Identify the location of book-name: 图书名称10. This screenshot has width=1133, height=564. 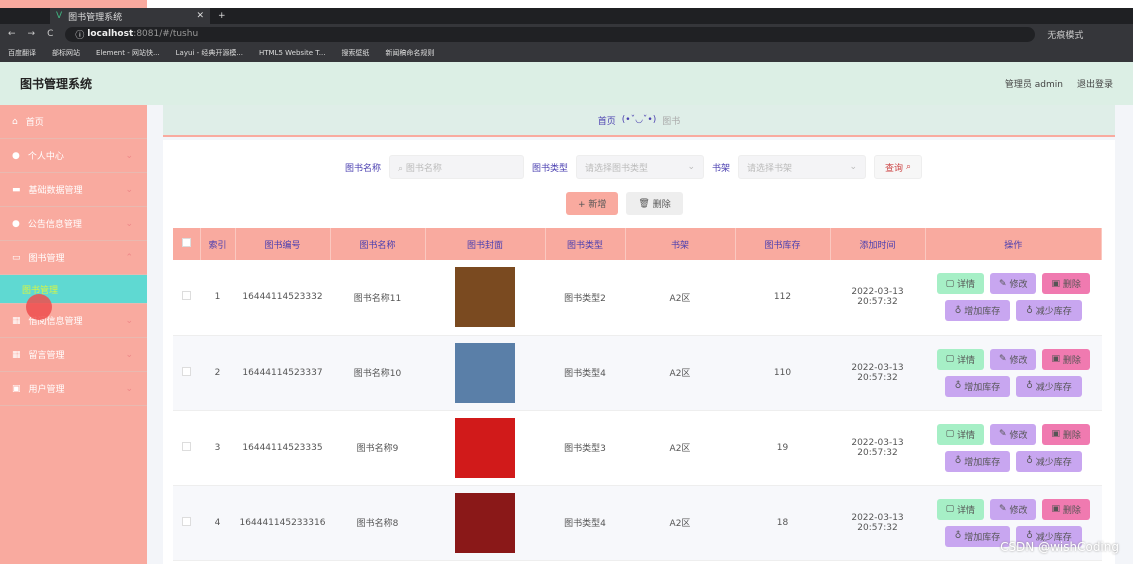
(377, 373).